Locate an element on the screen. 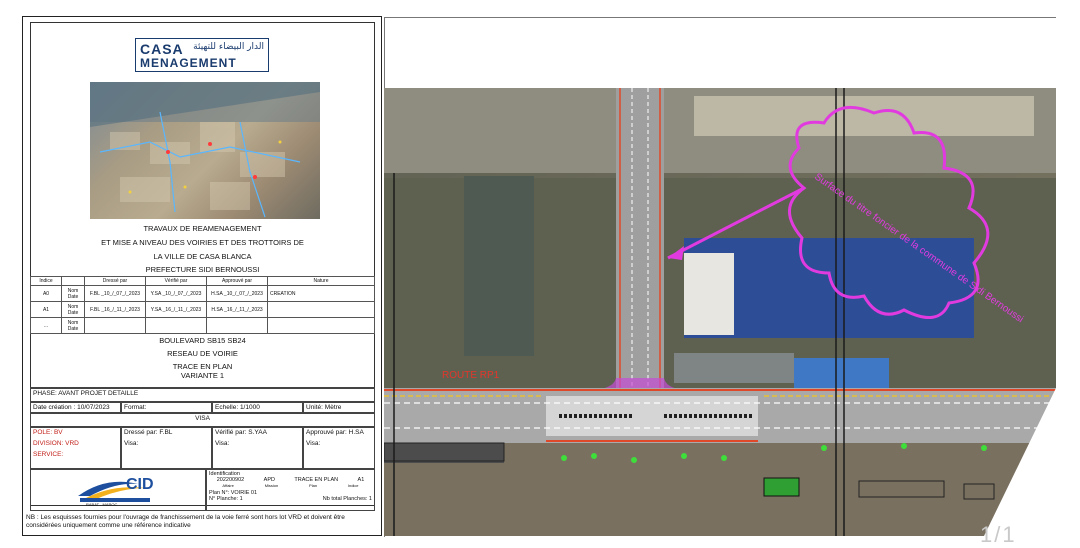 The image size is (1080, 548). dresse-text: Dressé par: F.BL is located at coordinates (148, 432).